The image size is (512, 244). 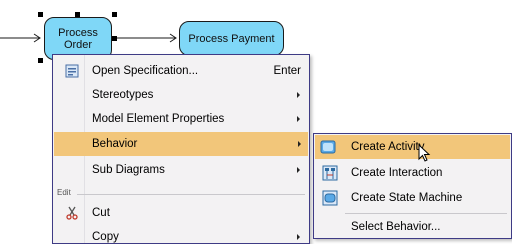 What do you see at coordinates (65, 192) in the screenshot?
I see `menu-section-label: Edit` at bounding box center [65, 192].